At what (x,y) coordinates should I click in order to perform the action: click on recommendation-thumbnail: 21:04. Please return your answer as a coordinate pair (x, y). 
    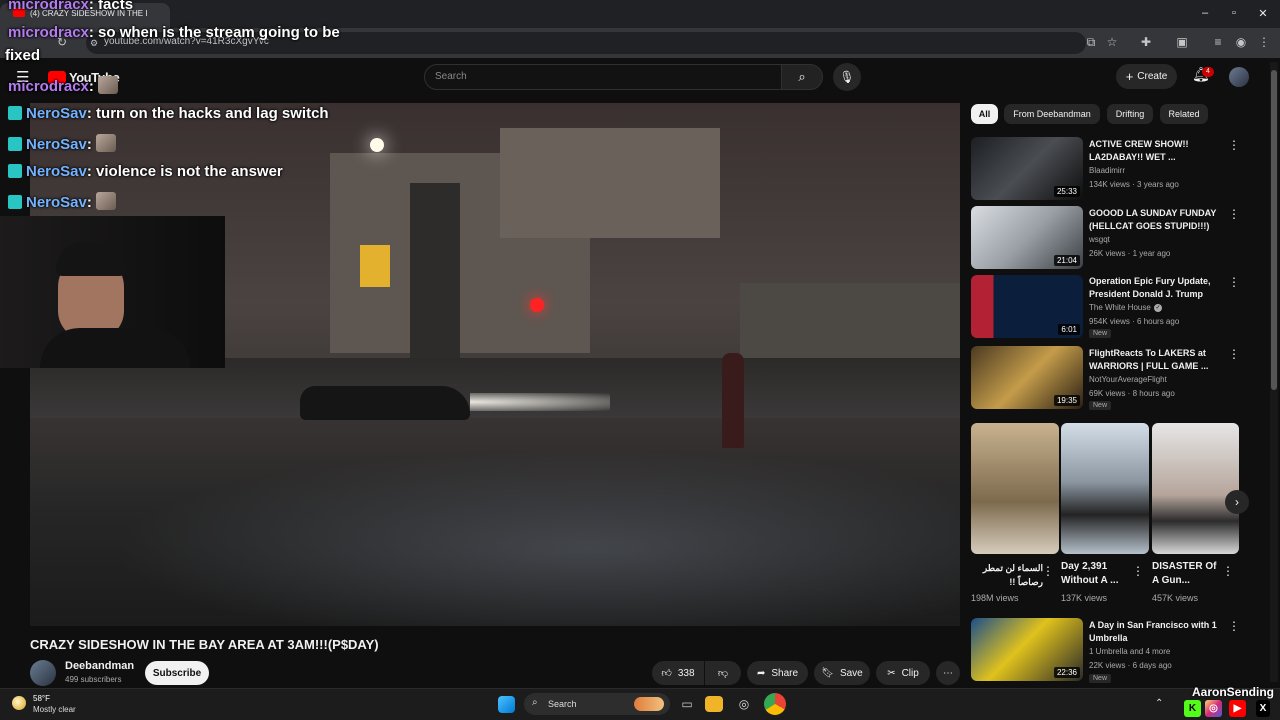
    Looking at the image, I should click on (1027, 237).